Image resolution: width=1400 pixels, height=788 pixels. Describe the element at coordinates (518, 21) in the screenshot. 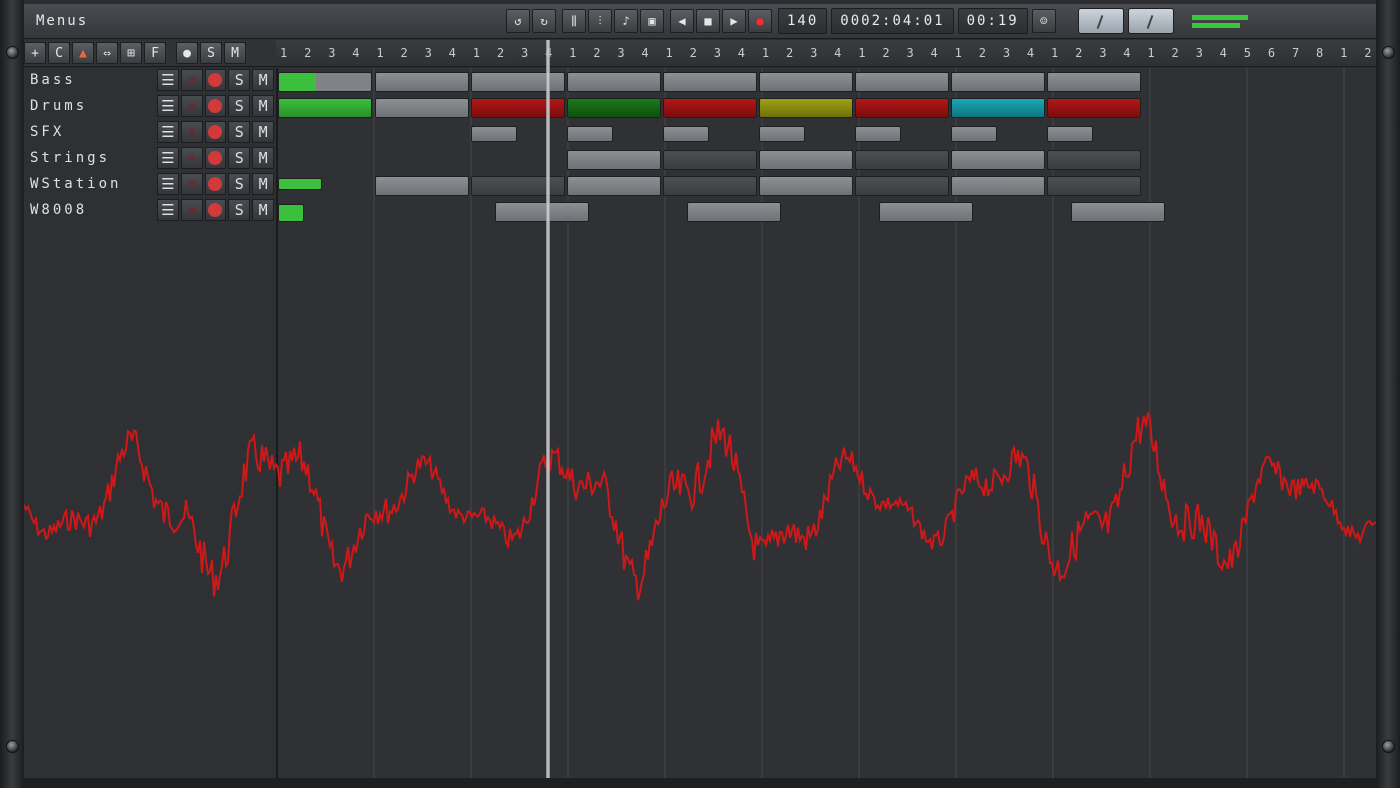

I see `undo-icon: ↺` at that location.